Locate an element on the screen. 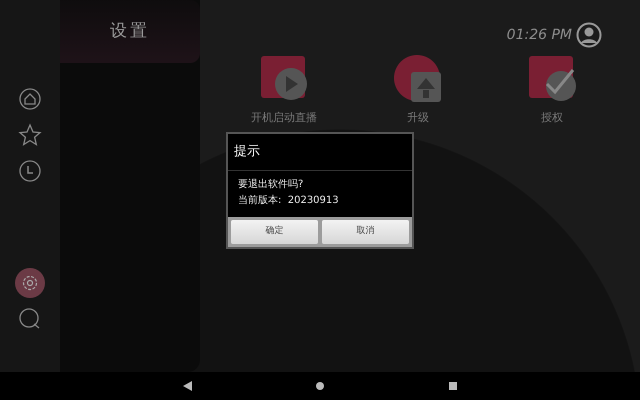 The height and width of the screenshot is (400, 640). dialog-message: 当前版本: 20230913 is located at coordinates (288, 201).